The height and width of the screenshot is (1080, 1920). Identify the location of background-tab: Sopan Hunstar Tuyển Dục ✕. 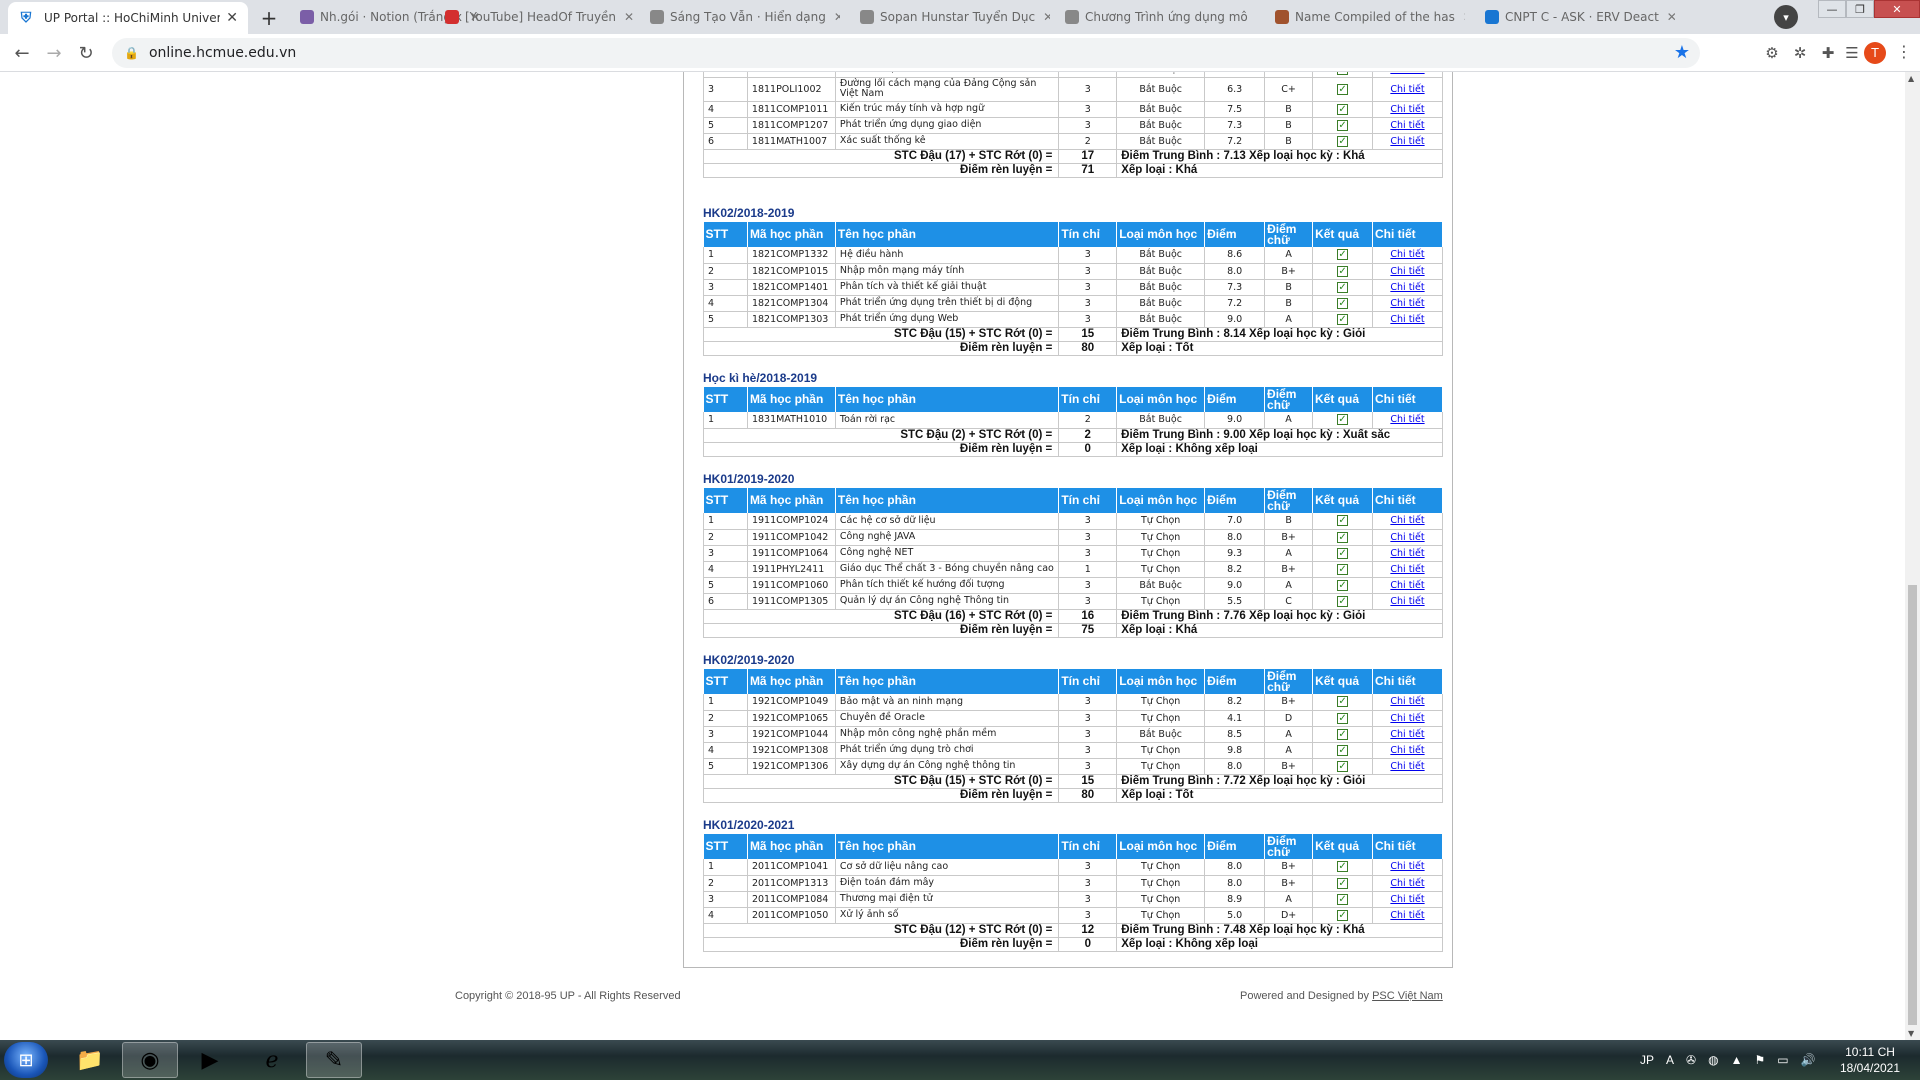
(955, 17).